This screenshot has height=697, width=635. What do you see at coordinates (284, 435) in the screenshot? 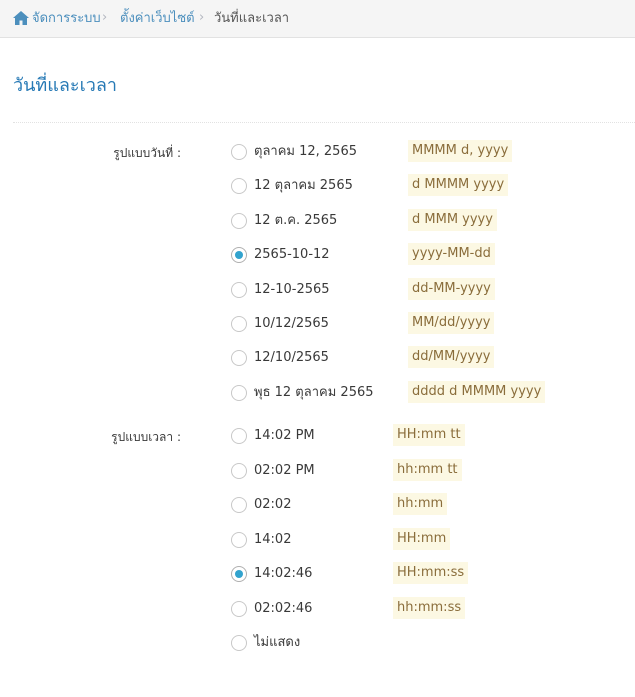
I see `time_format-option-label: 14:02 PM` at bounding box center [284, 435].